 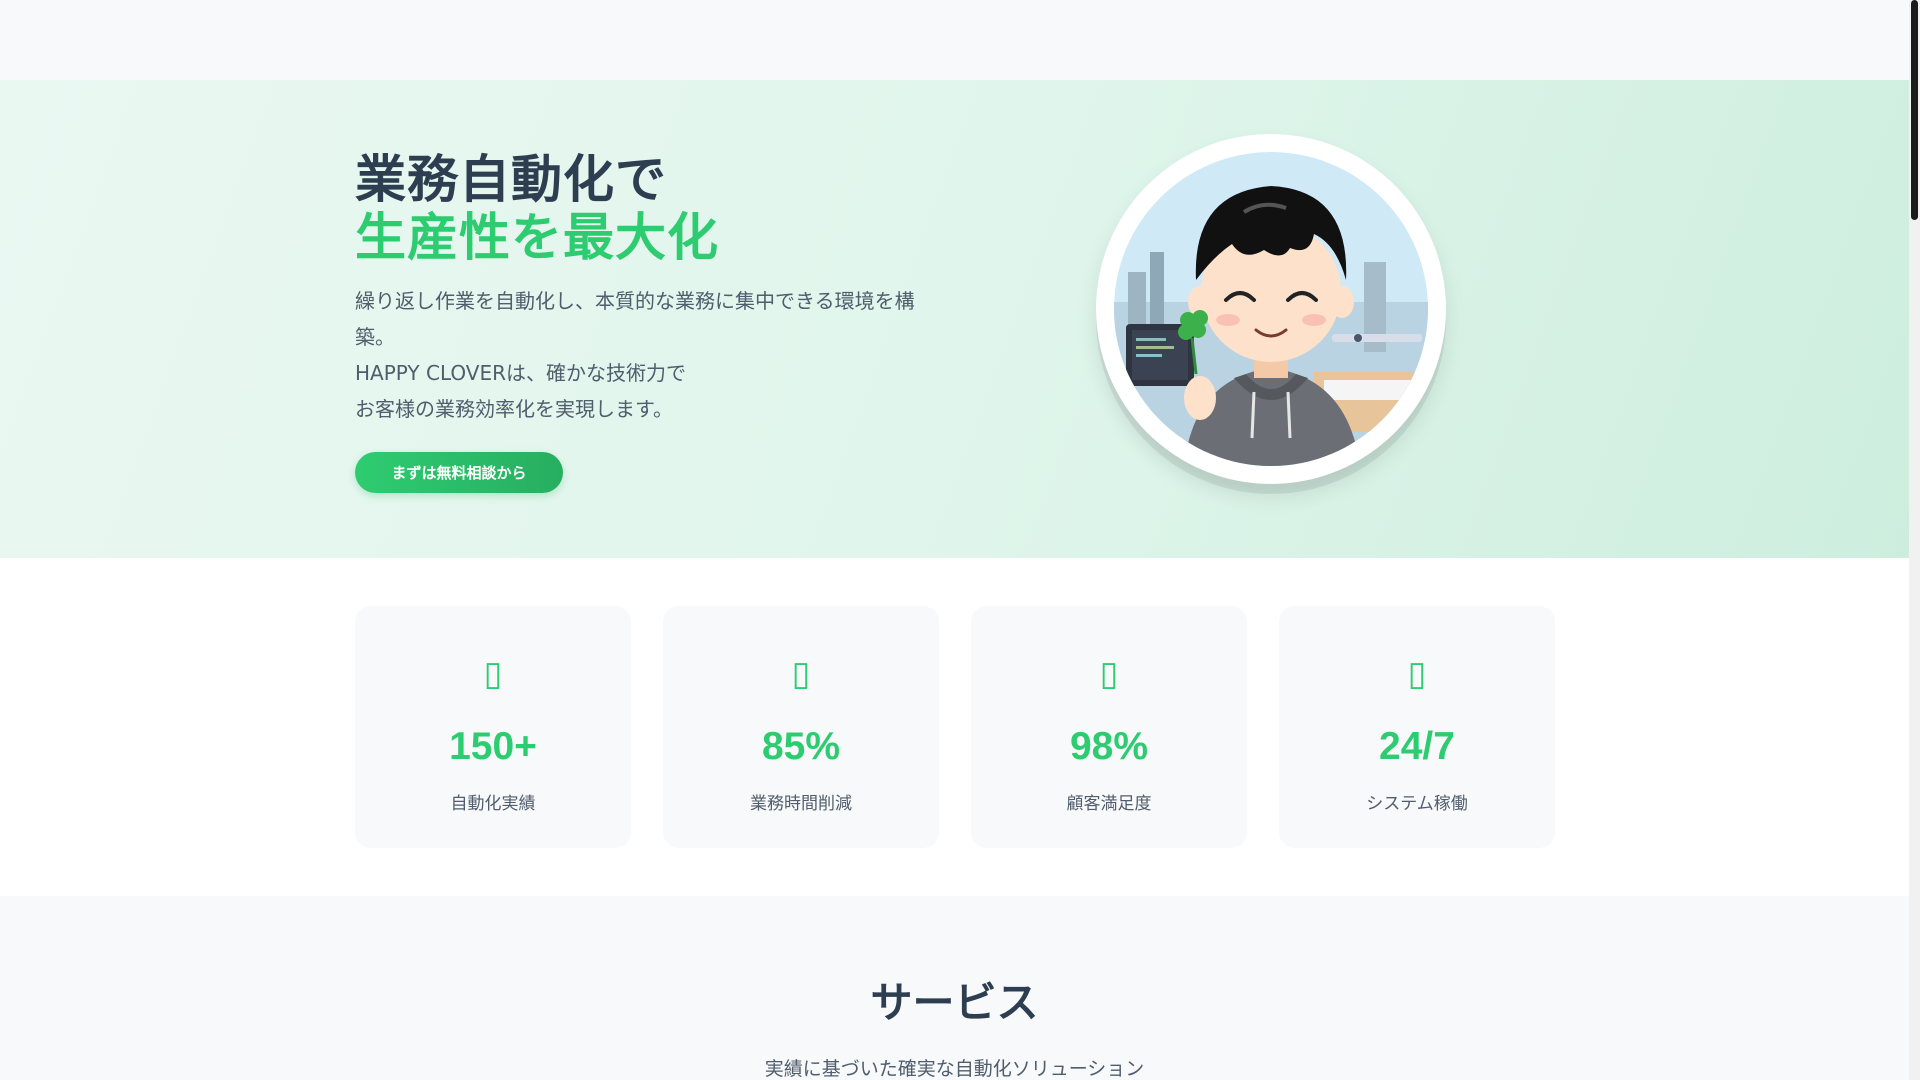 What do you see at coordinates (1417, 674) in the screenshot?
I see `server-icon: ▯` at bounding box center [1417, 674].